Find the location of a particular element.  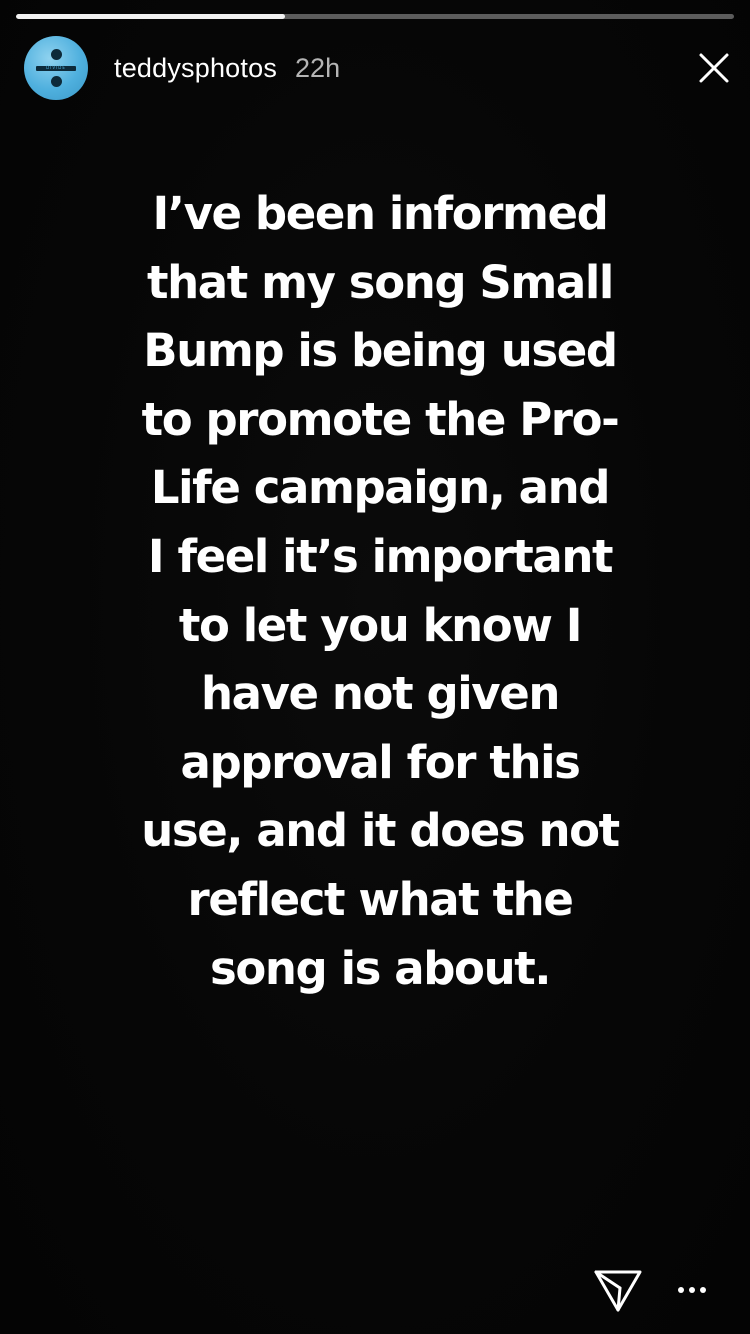

close-button is located at coordinates (714, 68).